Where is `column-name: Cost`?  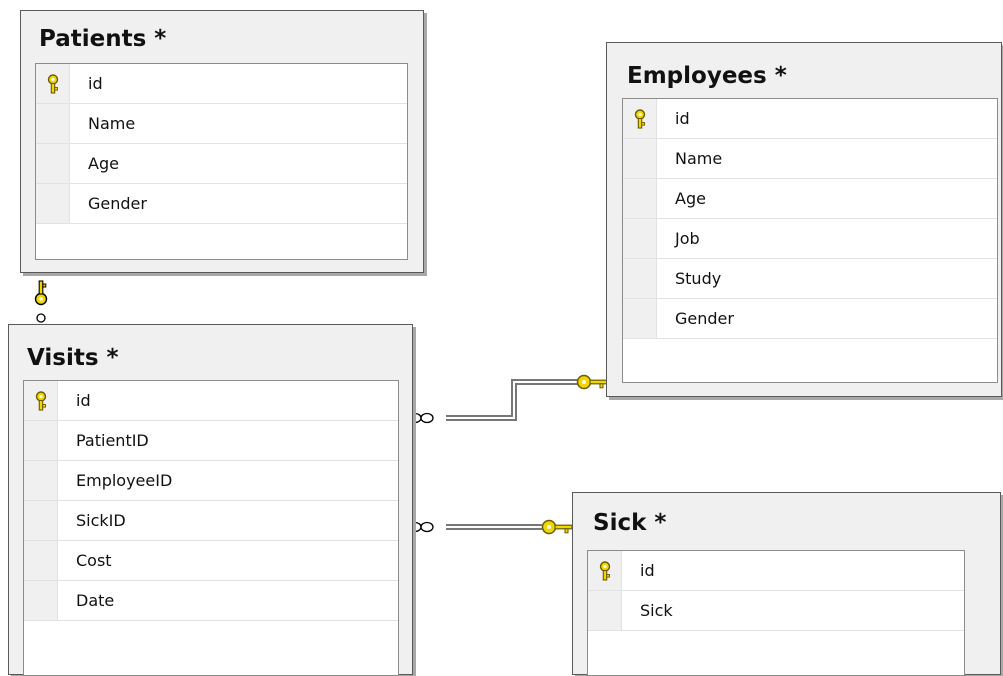
column-name: Cost is located at coordinates (94, 560).